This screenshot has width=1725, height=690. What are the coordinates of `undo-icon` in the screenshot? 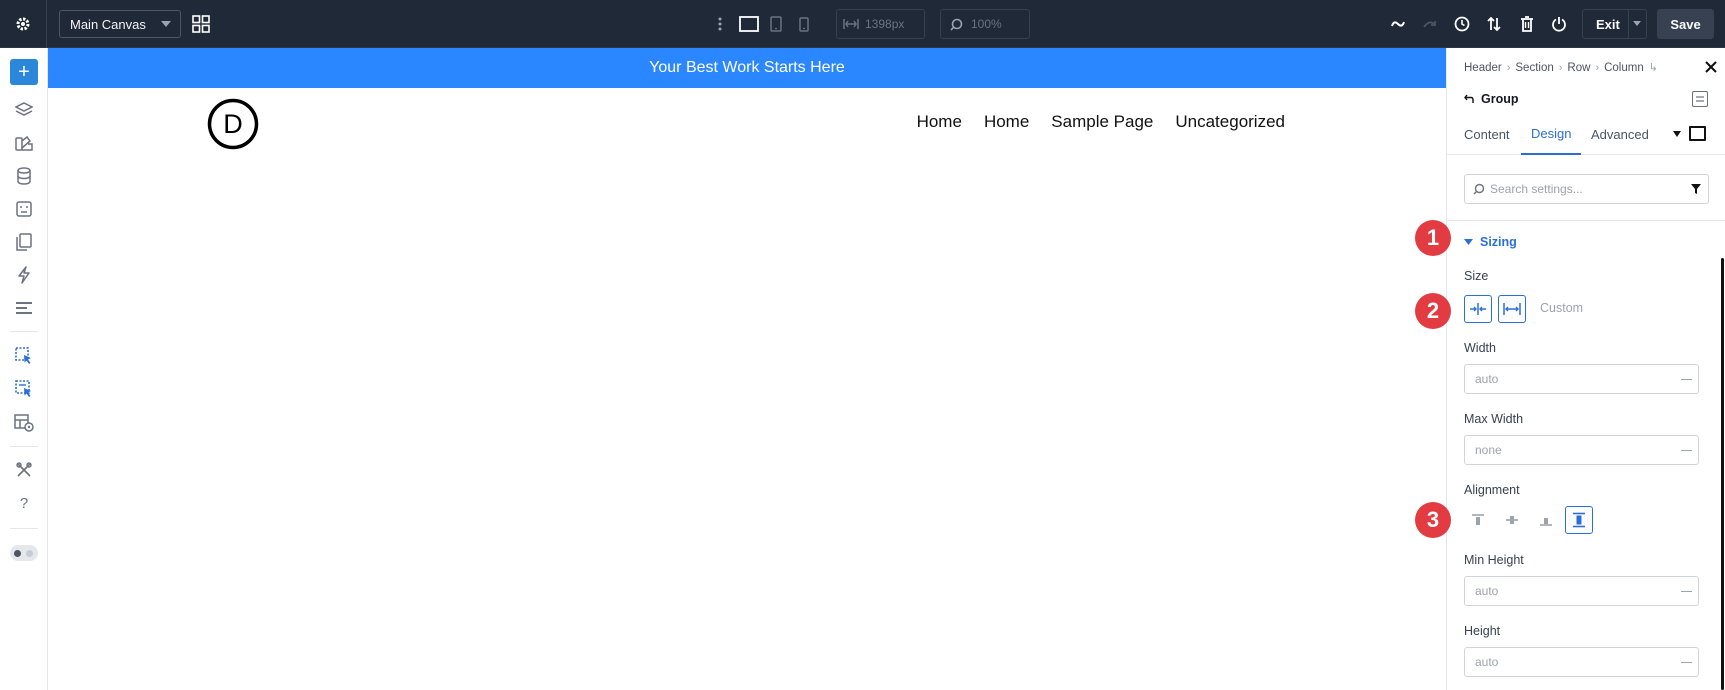 It's located at (1398, 24).